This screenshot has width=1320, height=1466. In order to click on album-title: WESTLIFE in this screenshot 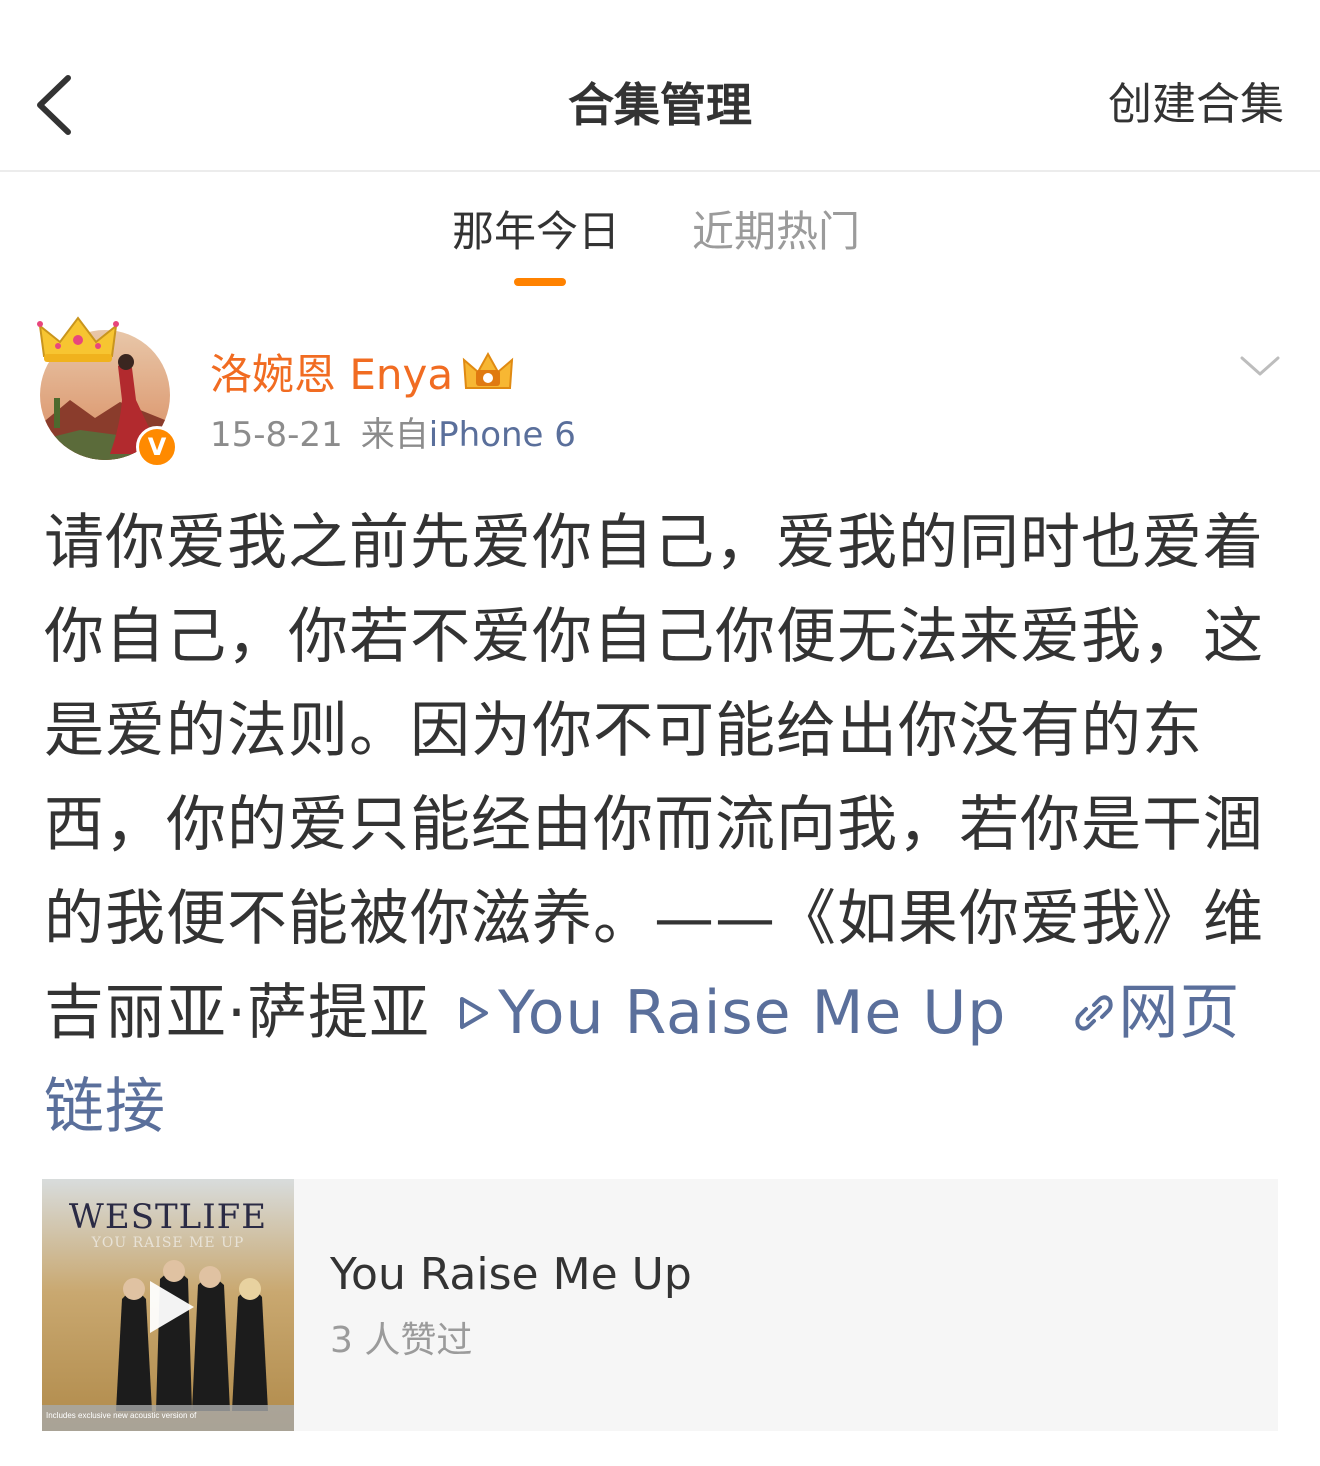, I will do `click(168, 1217)`.